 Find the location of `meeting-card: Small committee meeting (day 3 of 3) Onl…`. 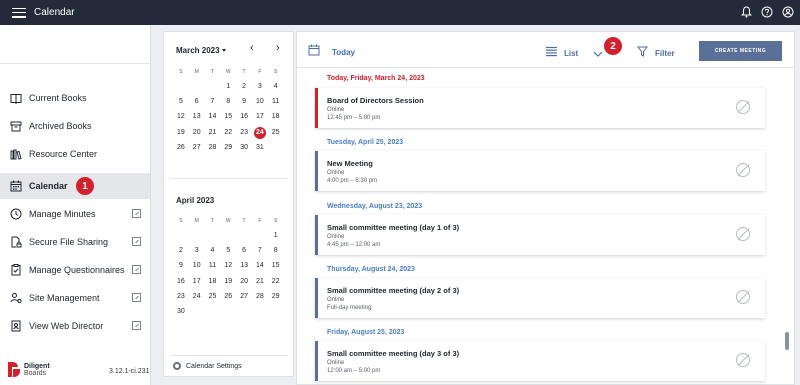

meeting-card: Small committee meeting (day 3 of 3) Onl… is located at coordinates (540, 361).